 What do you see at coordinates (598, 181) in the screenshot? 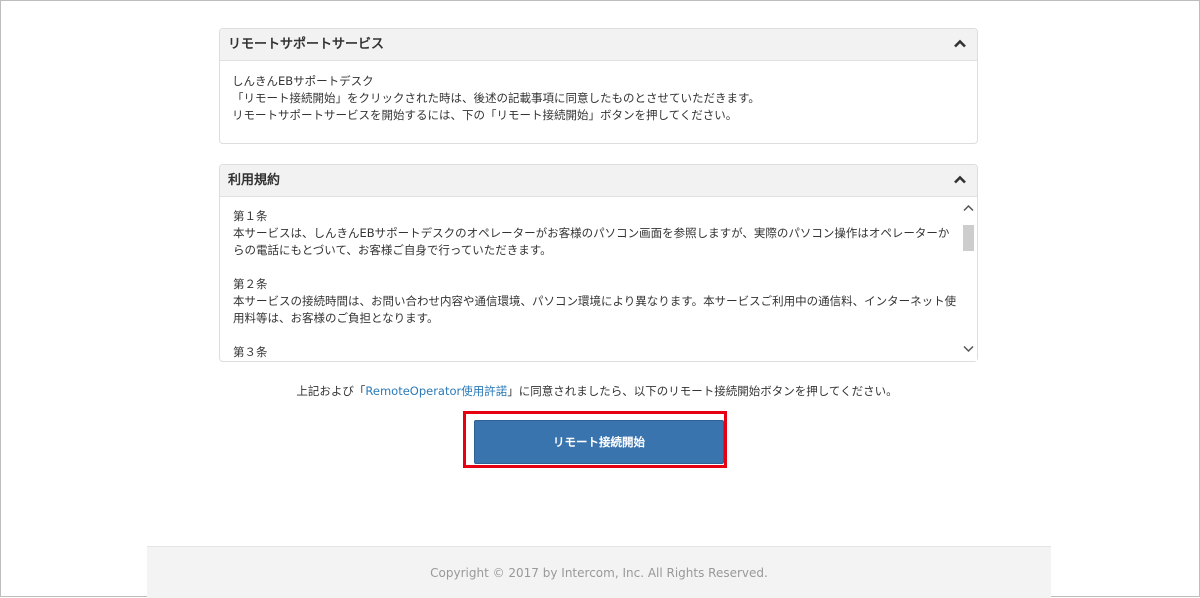
I see `terms-panel-heading: 利用規約` at bounding box center [598, 181].